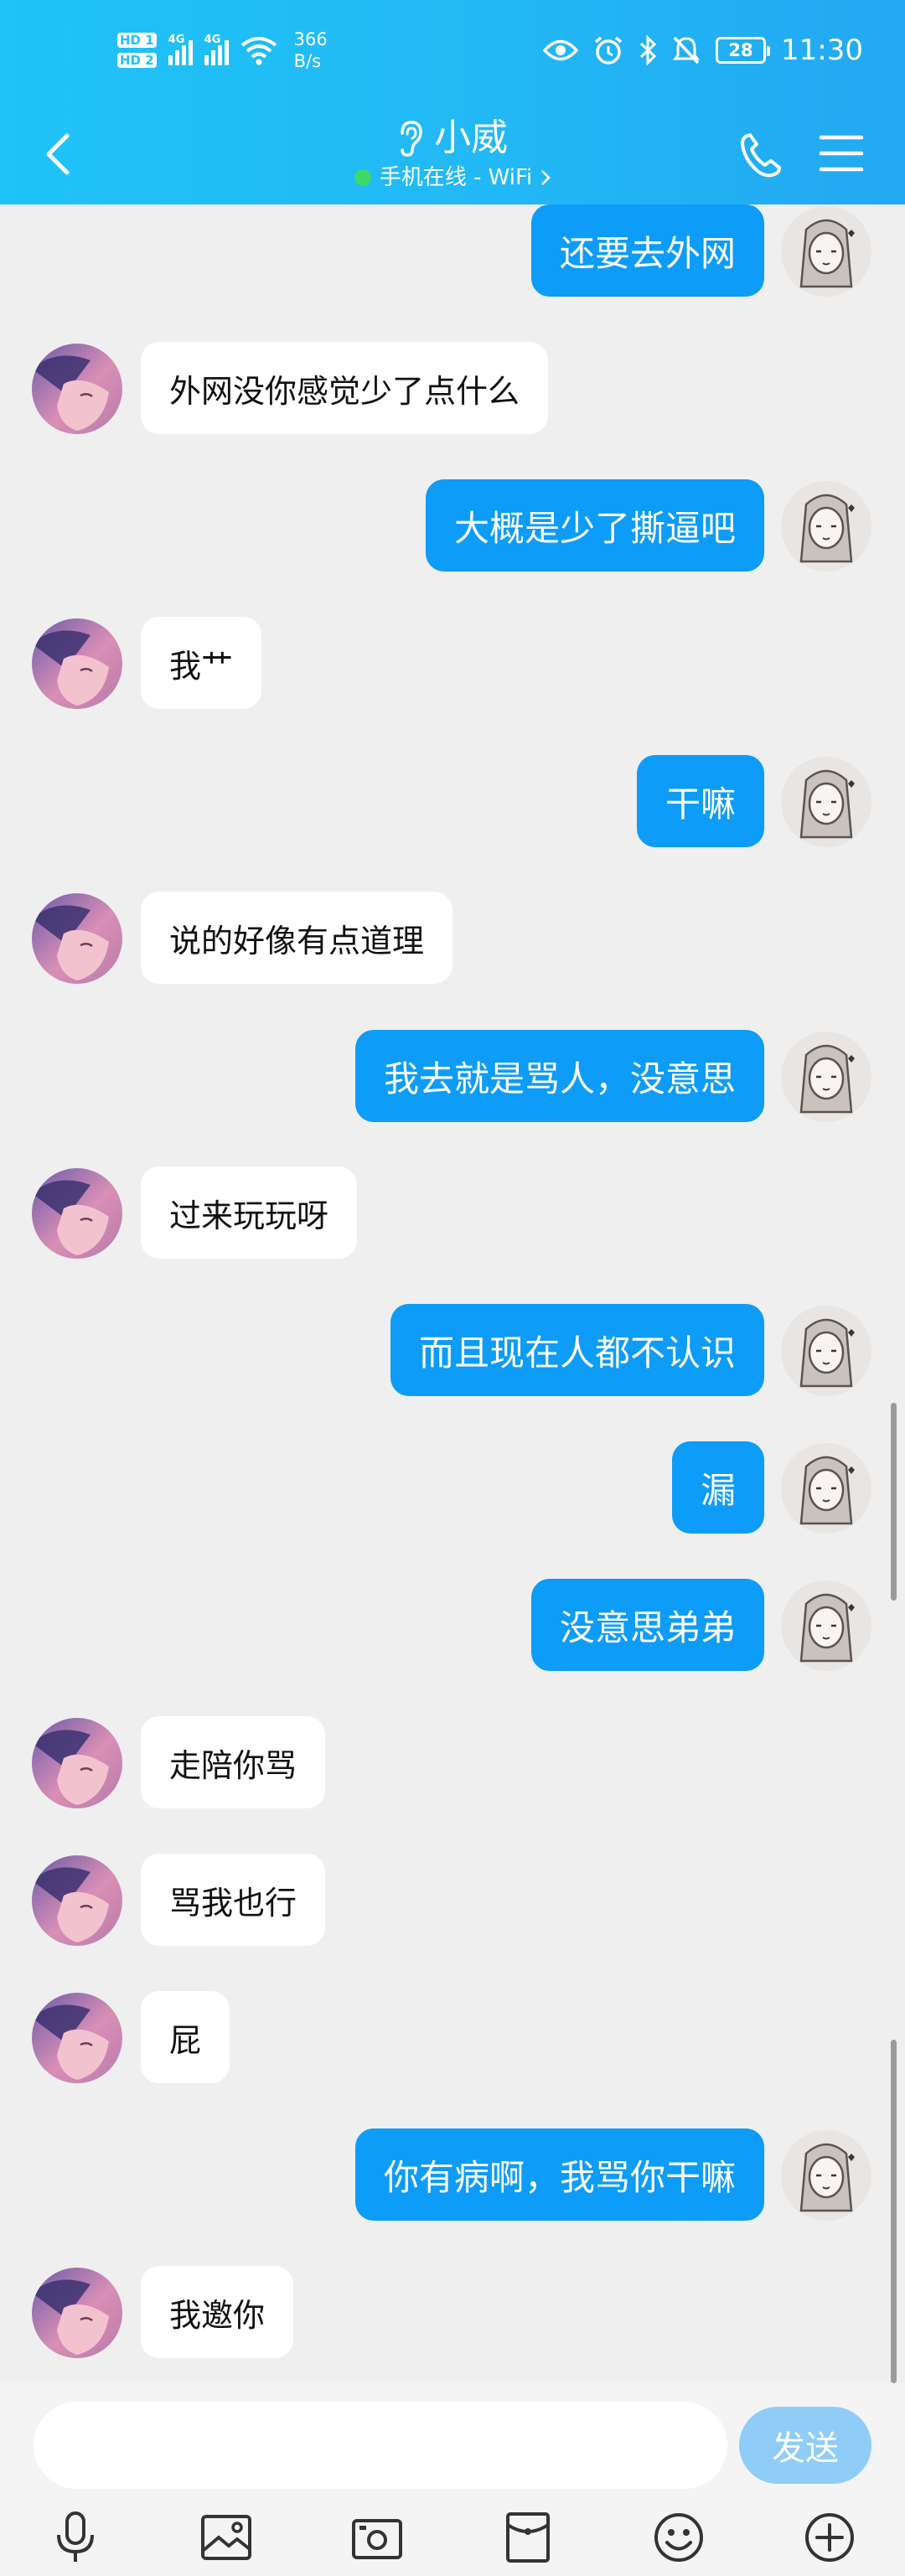 This screenshot has height=2576, width=905. I want to click on message-row: 骂我也行, so click(452, 1901).